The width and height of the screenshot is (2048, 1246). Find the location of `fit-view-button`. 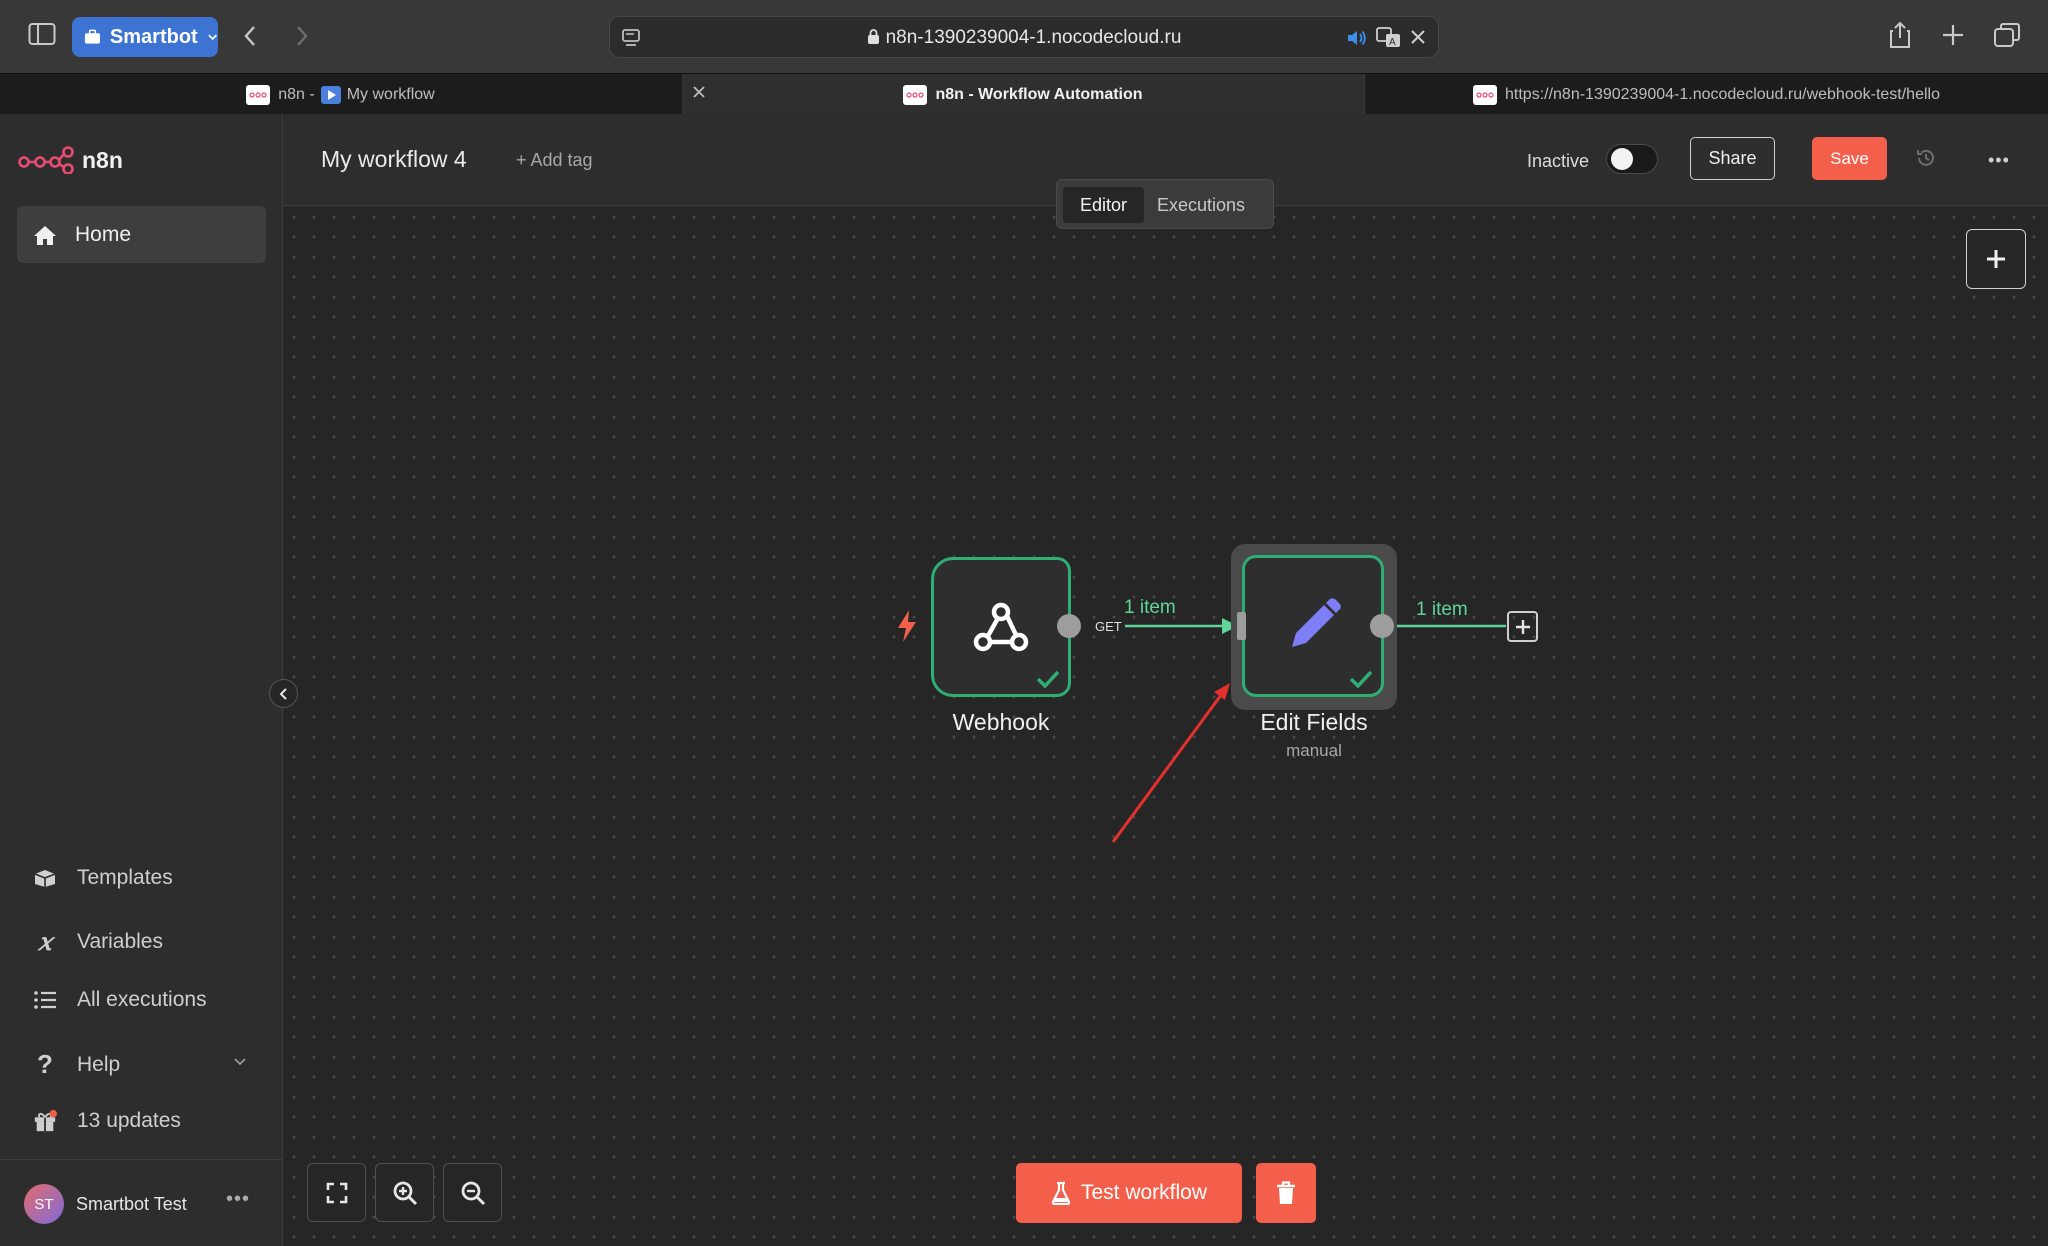

fit-view-button is located at coordinates (336, 1192).